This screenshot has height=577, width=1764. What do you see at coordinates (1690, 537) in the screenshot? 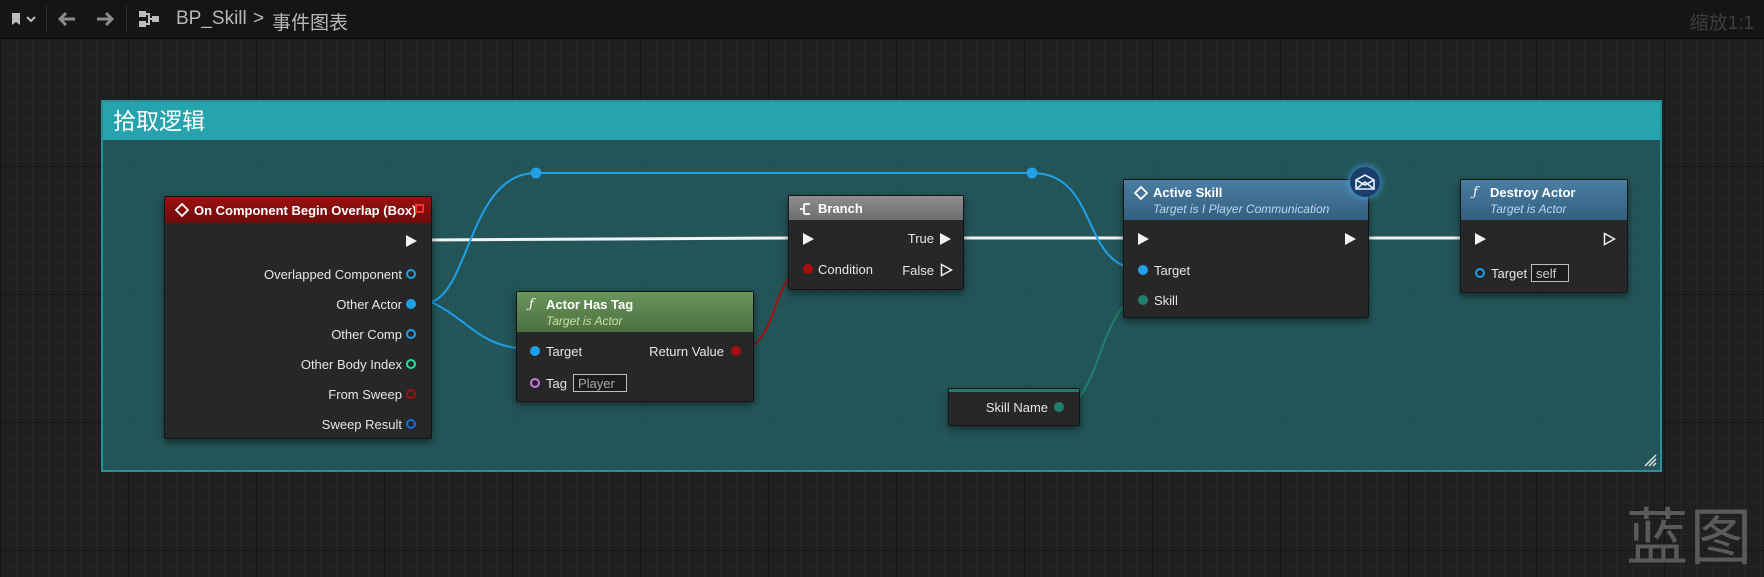
I see `blueprint-watermark: 蓝图` at bounding box center [1690, 537].